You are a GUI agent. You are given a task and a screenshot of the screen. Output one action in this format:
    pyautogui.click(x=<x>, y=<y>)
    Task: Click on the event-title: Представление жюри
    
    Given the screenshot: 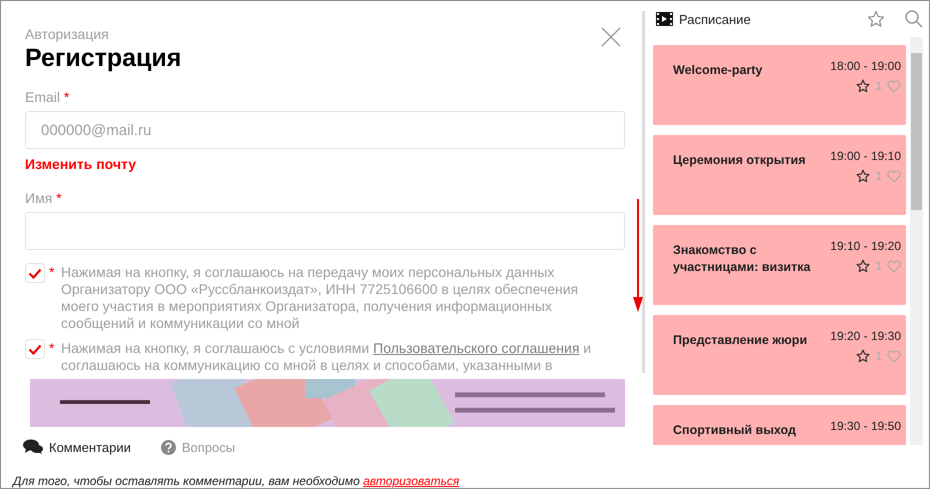 What is the action you would take?
    pyautogui.click(x=740, y=340)
    